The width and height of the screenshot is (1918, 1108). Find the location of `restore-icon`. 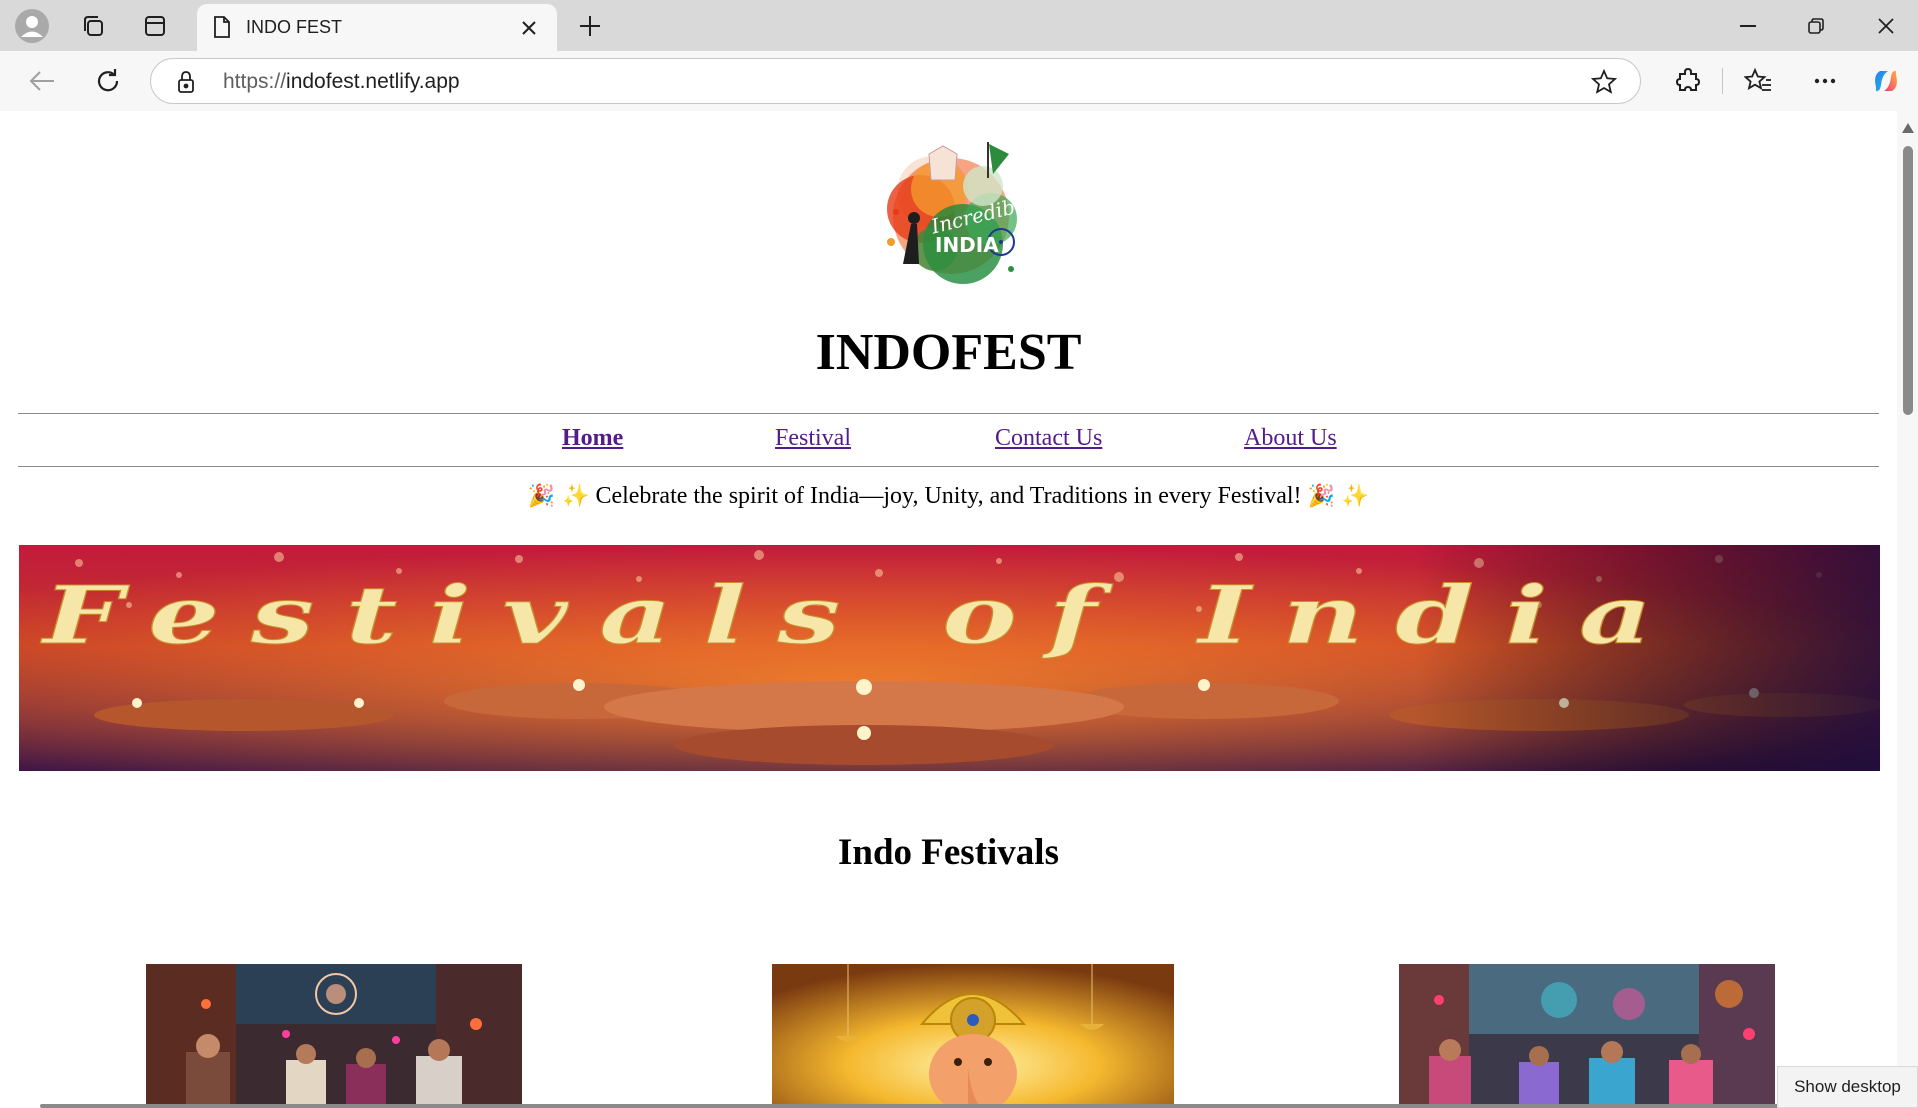

restore-icon is located at coordinates (1816, 26).